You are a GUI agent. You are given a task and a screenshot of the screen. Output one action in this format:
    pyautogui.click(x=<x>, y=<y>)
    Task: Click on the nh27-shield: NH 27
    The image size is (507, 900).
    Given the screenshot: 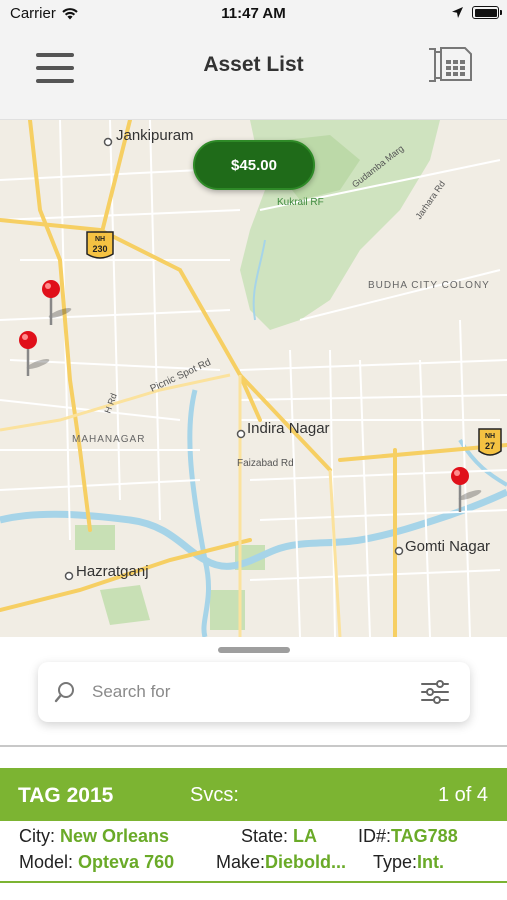 What is the action you would take?
    pyautogui.click(x=490, y=442)
    